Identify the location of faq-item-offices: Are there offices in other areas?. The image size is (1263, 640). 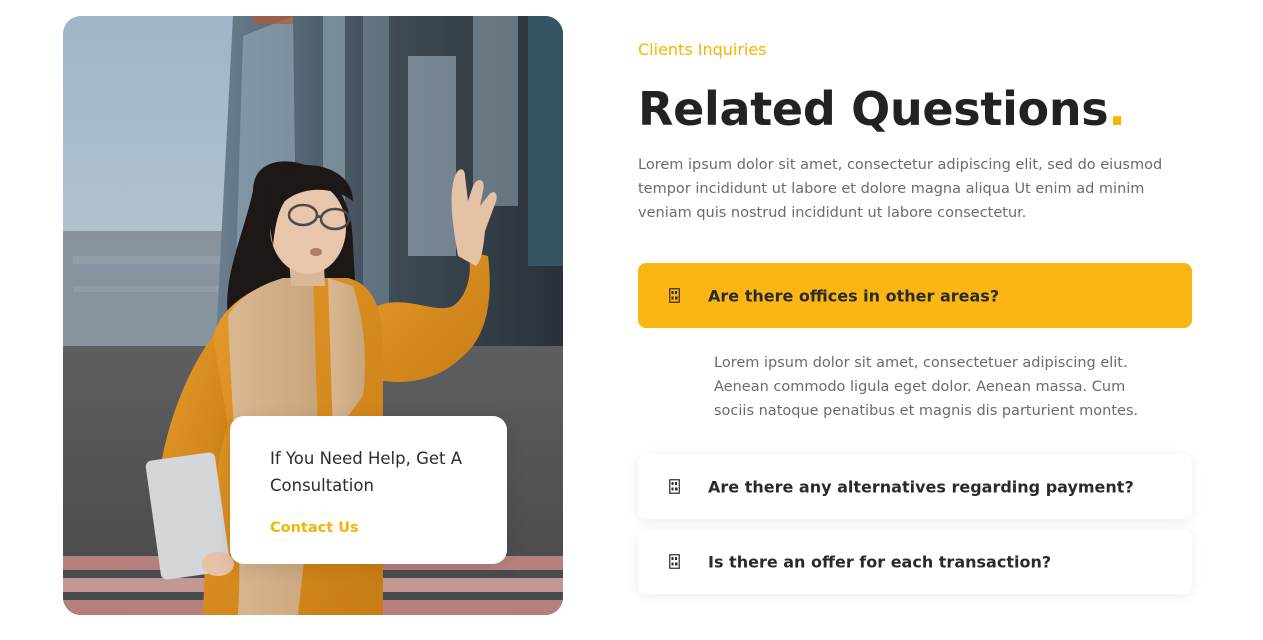
(915, 295).